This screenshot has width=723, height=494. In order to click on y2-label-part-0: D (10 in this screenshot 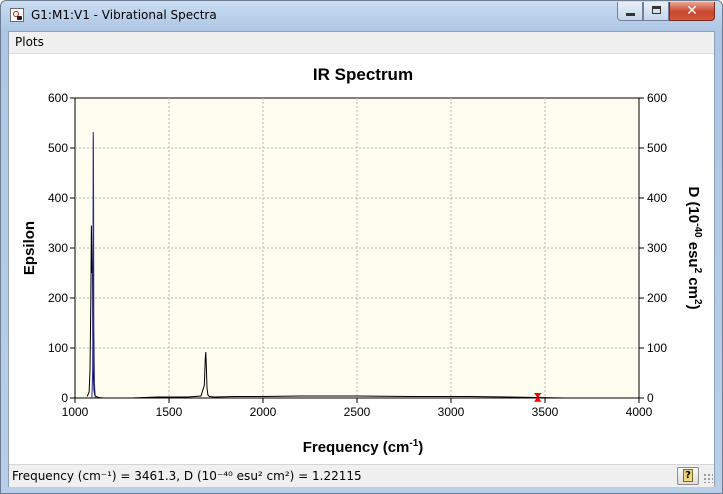, I will do `click(693, 204)`.